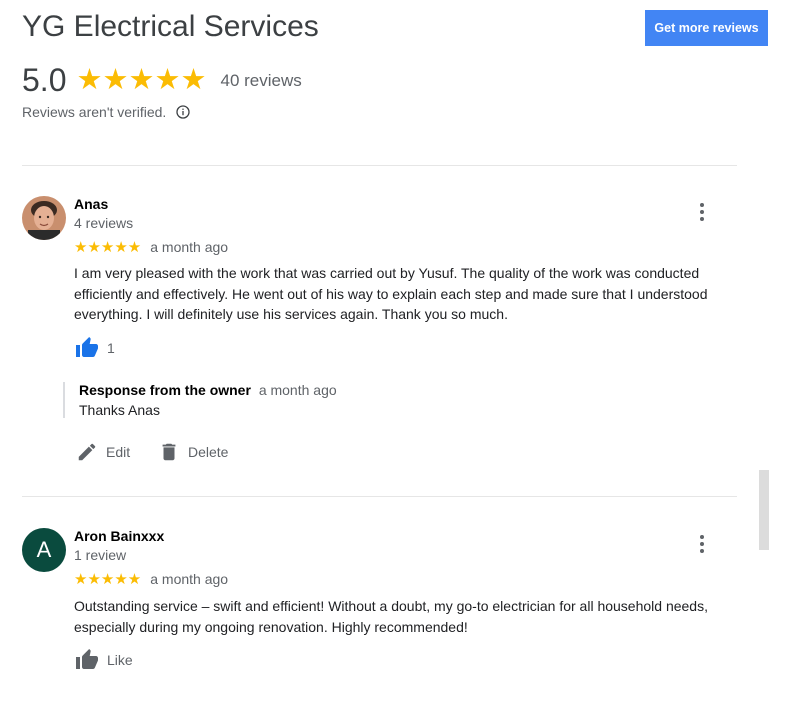 This screenshot has height=714, width=802. Describe the element at coordinates (103, 660) in the screenshot. I see `like-button: Like` at that location.